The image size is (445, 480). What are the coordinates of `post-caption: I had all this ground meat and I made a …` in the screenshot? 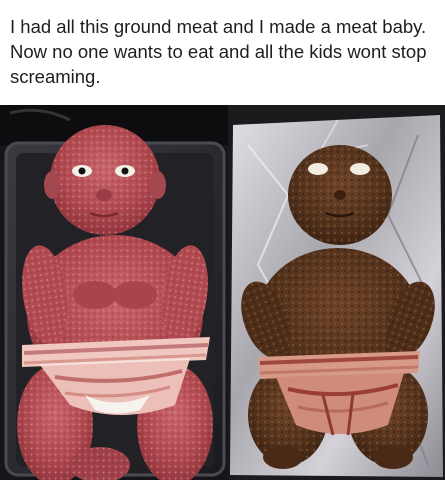 It's located at (218, 51).